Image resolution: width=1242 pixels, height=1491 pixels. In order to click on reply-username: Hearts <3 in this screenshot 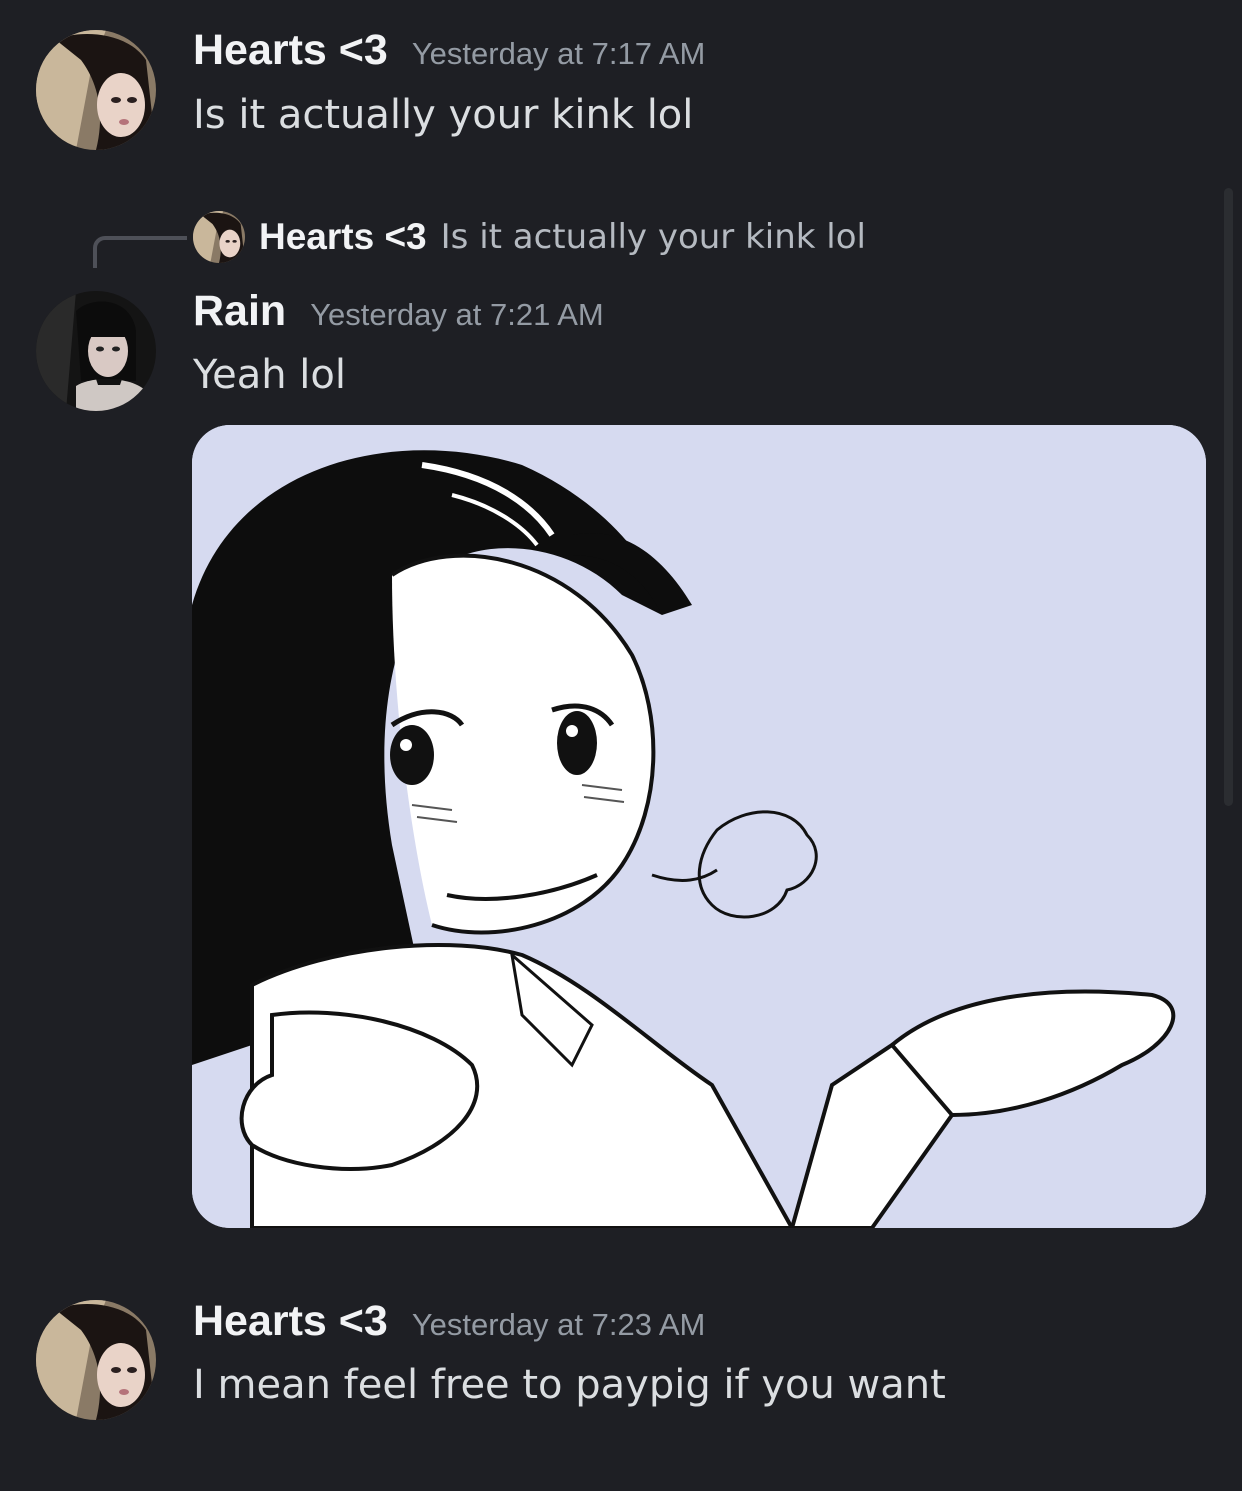, I will do `click(343, 237)`.